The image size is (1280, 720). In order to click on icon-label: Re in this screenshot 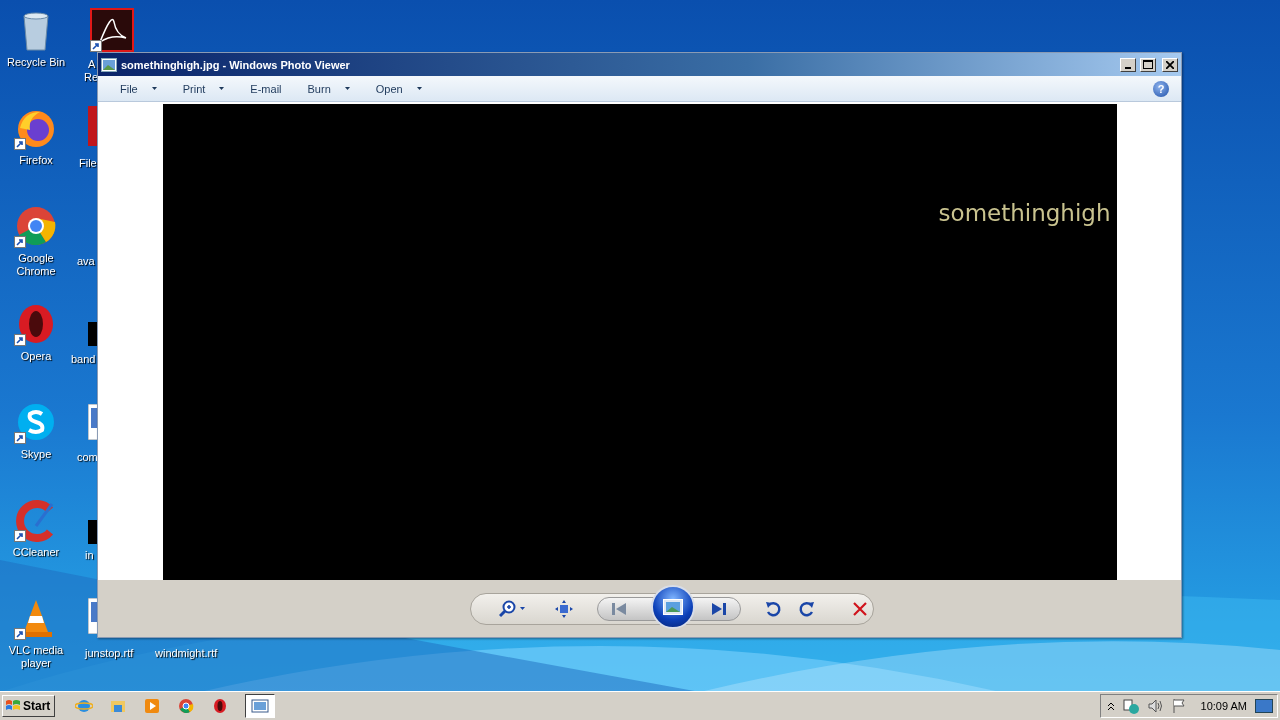, I will do `click(91, 77)`.